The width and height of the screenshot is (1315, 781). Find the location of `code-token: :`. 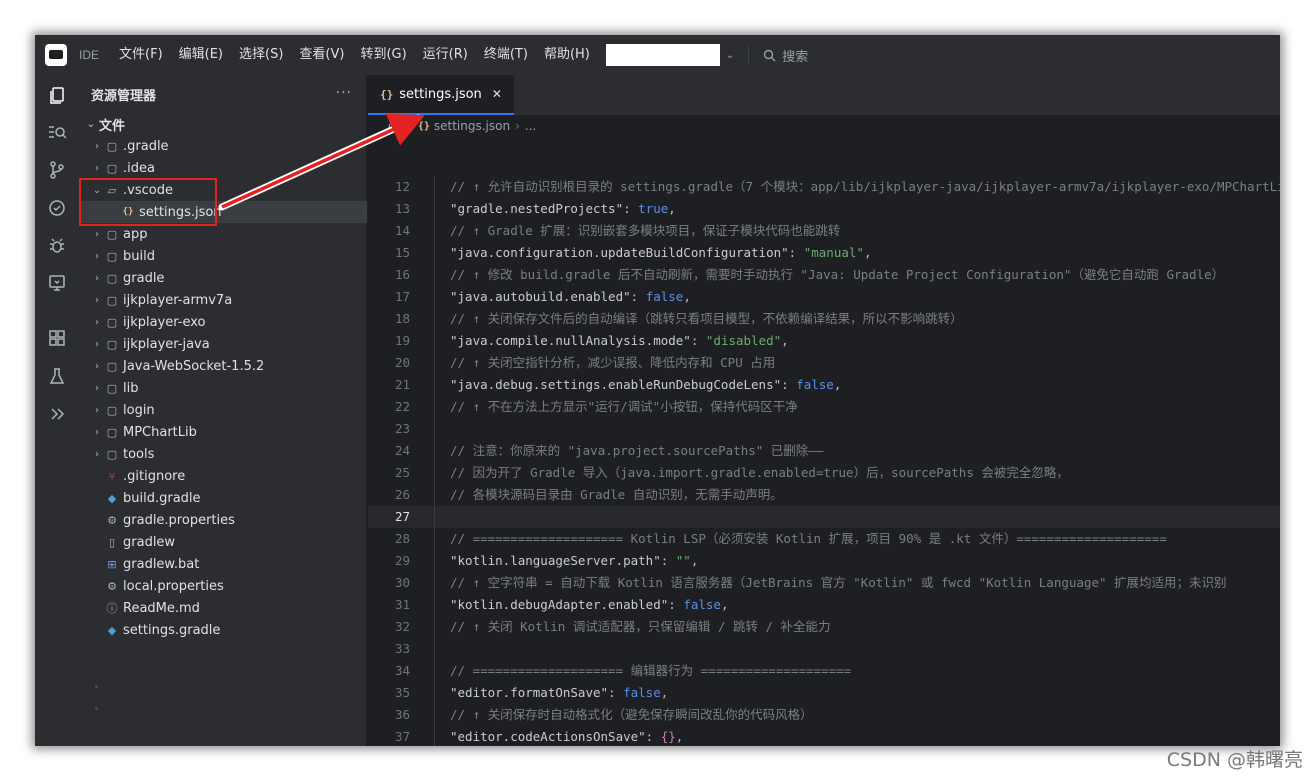

code-token: : is located at coordinates (668, 560).